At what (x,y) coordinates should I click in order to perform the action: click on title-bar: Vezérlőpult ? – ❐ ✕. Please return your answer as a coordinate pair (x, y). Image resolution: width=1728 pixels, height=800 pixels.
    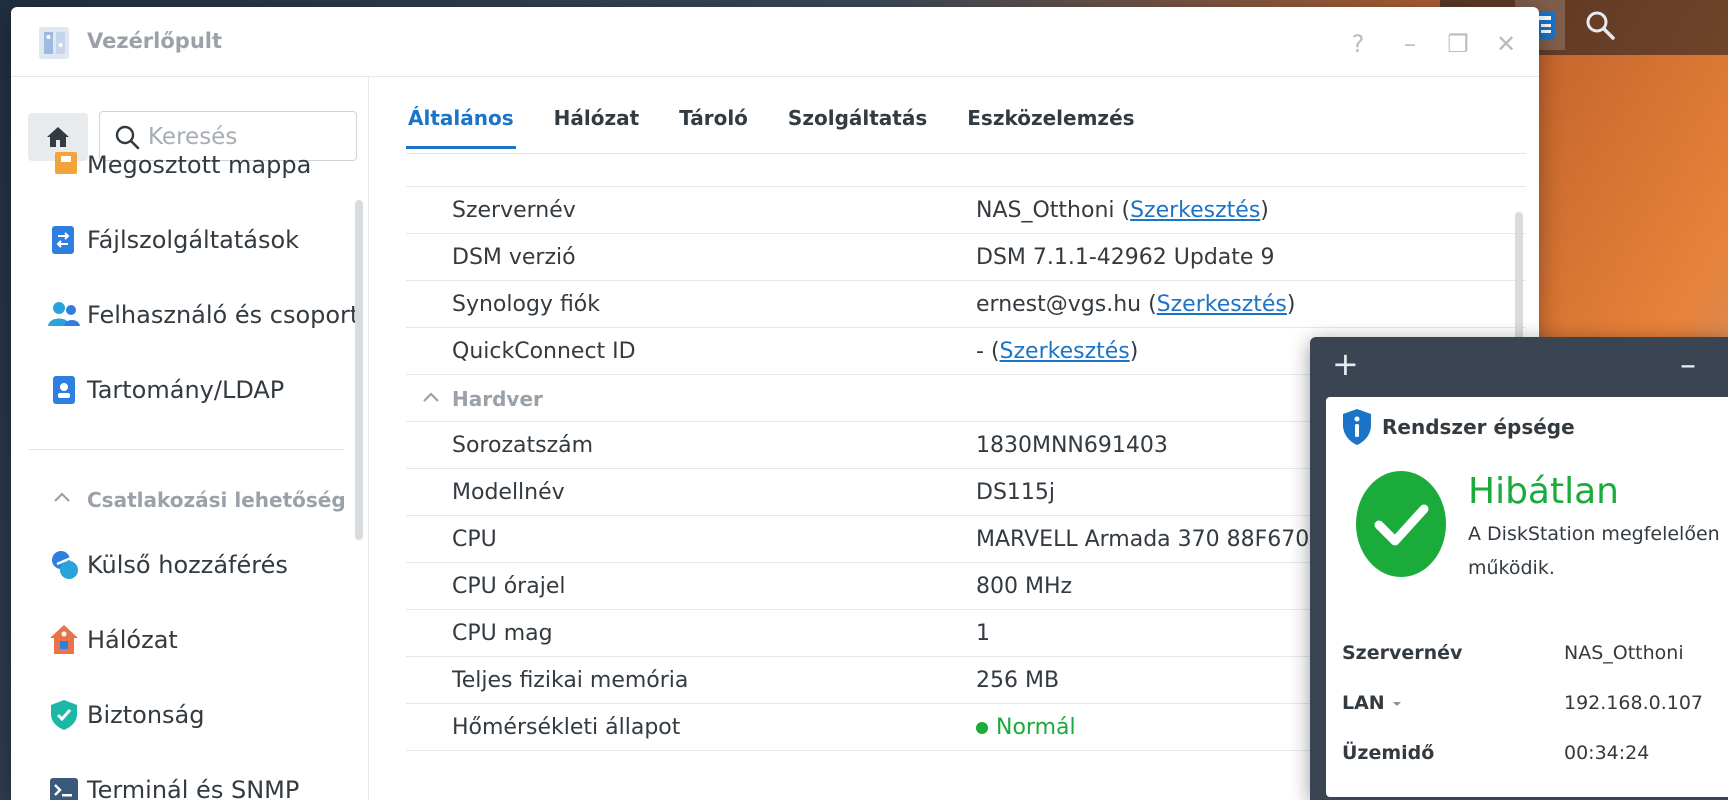
    Looking at the image, I should click on (775, 42).